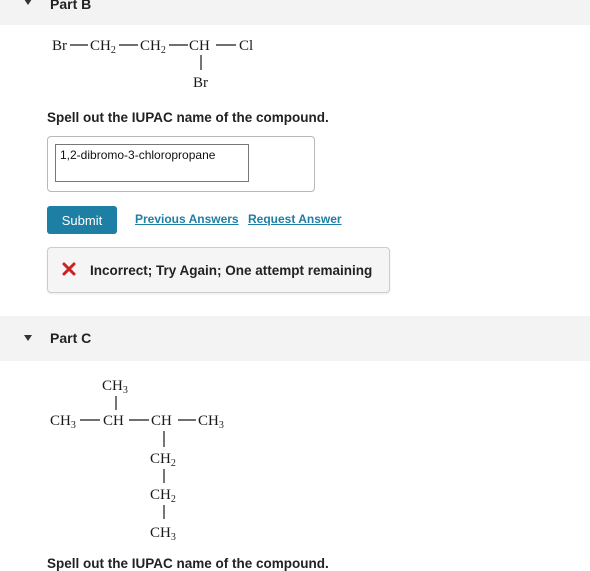 The width and height of the screenshot is (590, 571). I want to click on structure-atom: Cl, so click(246, 46).